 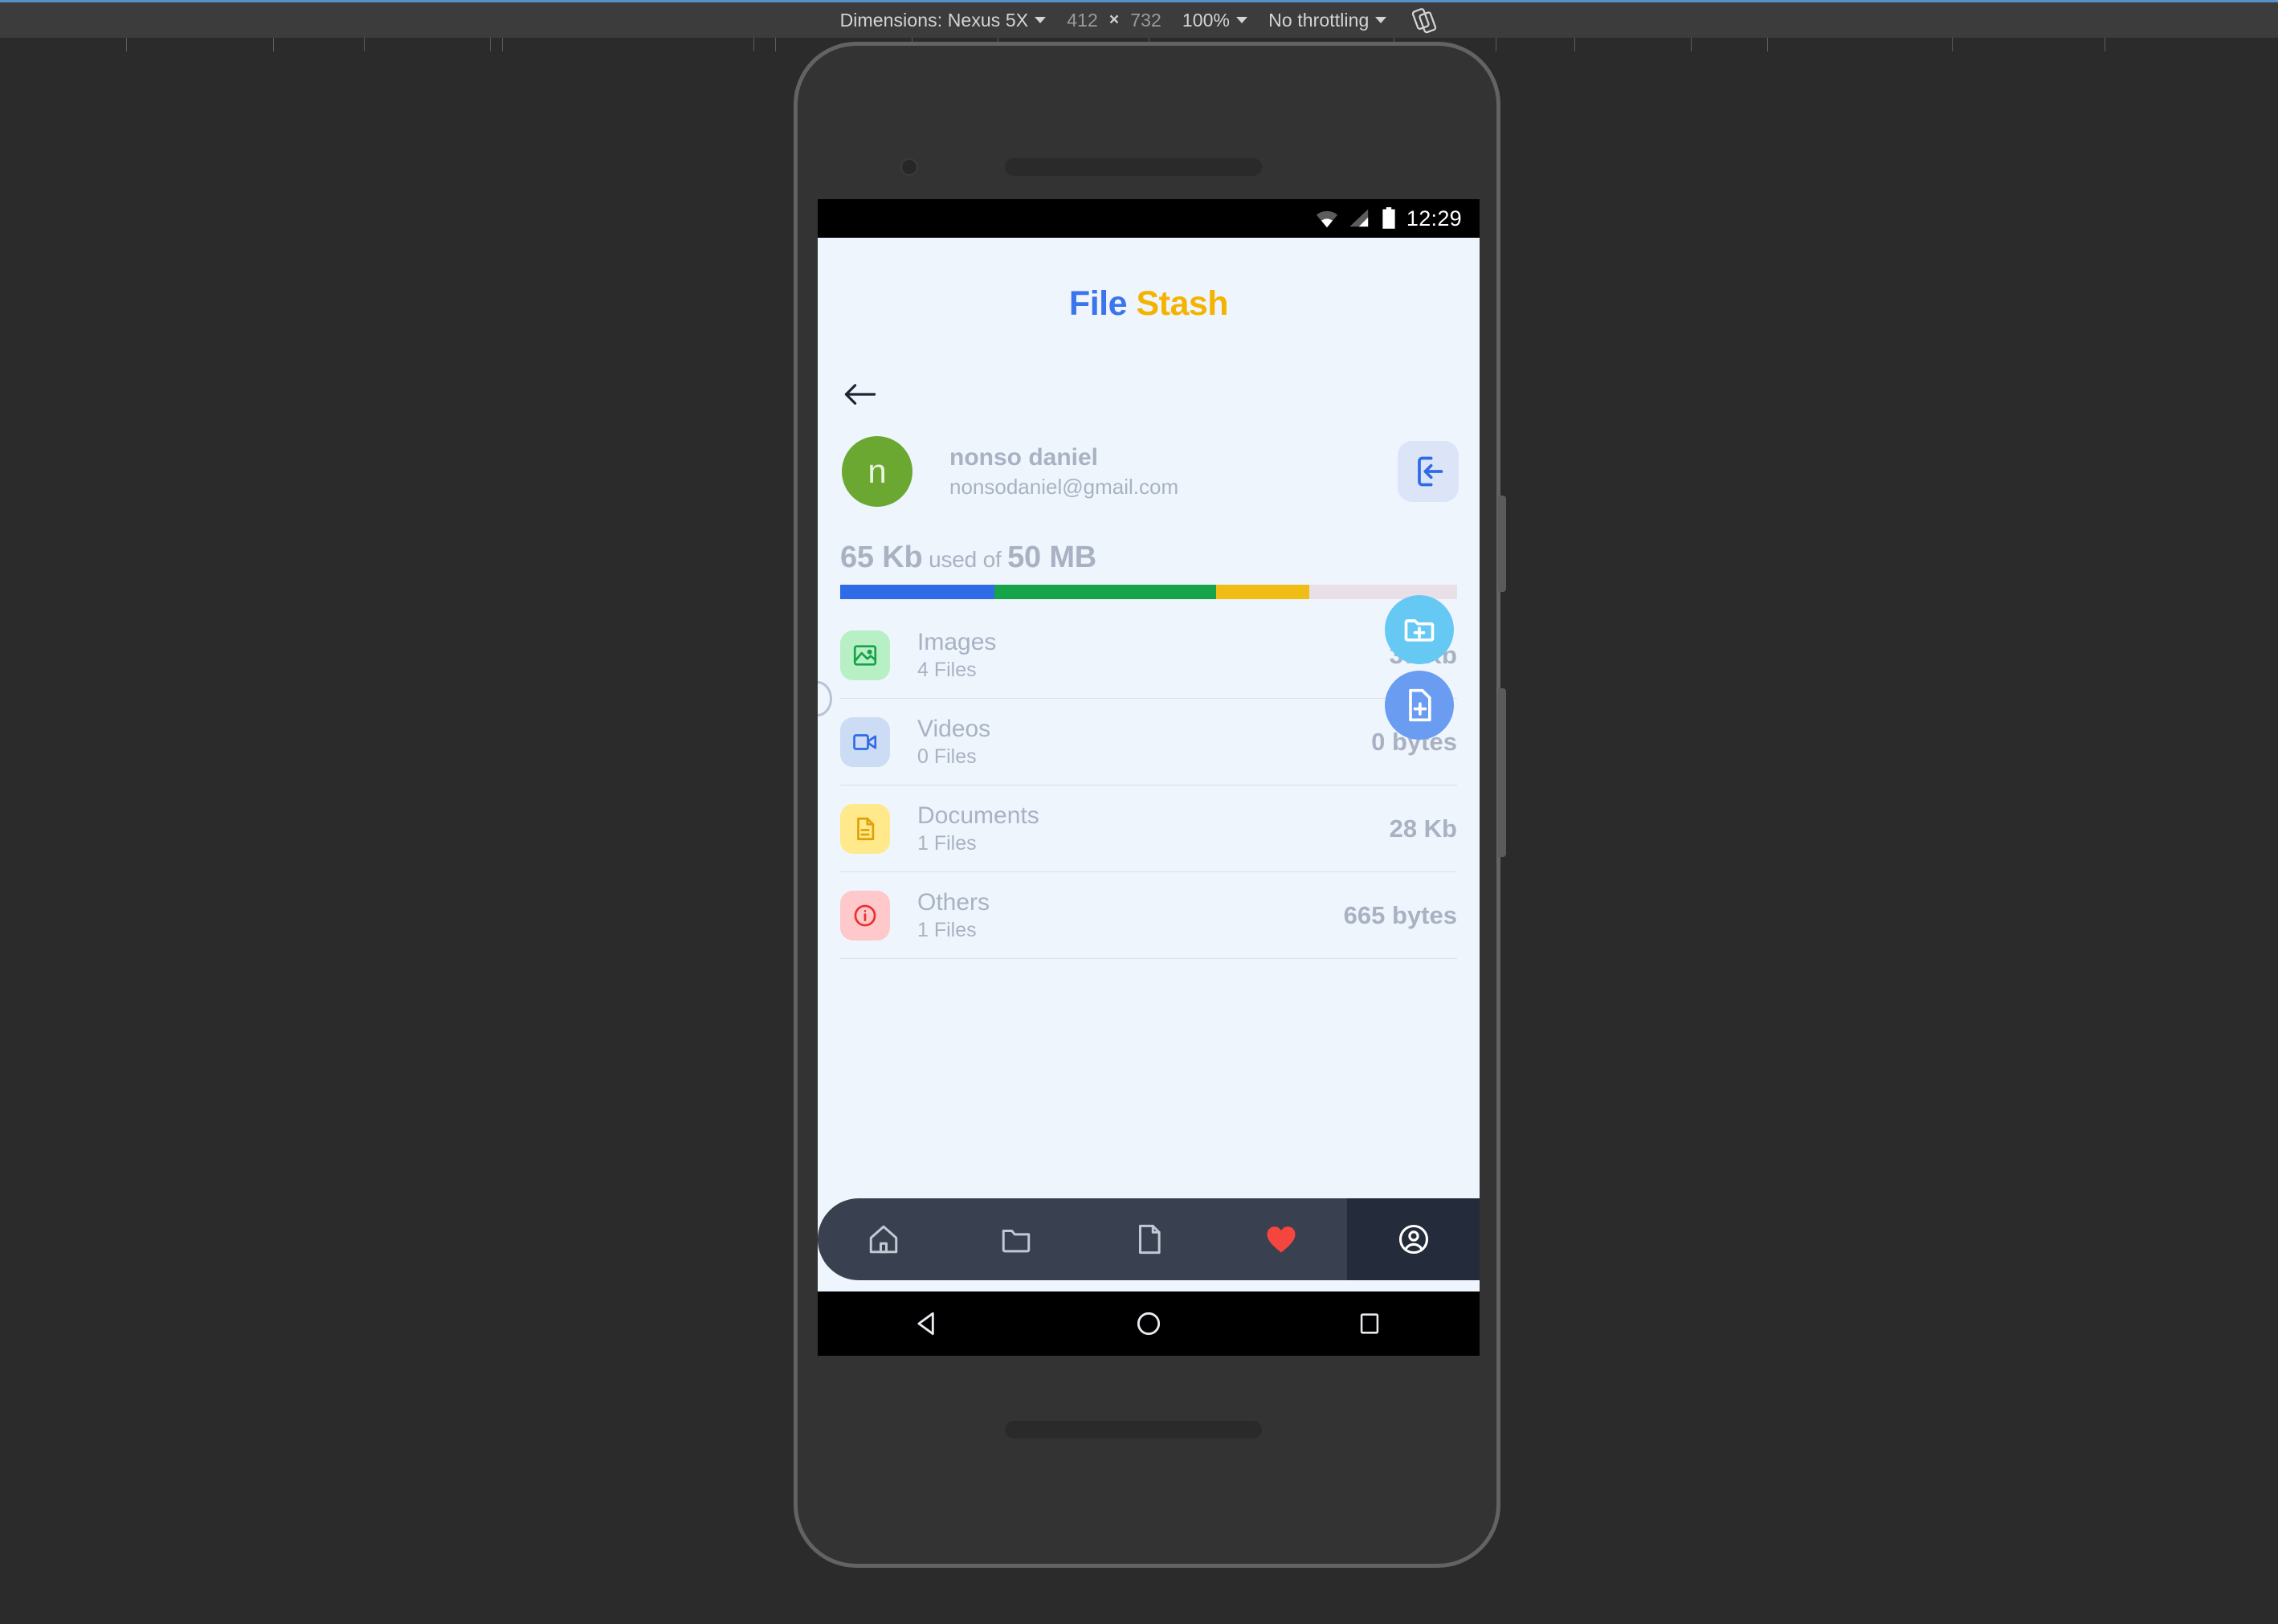 I want to click on profile-row: n nonso daniel nonsodaniel@gmail.com, so click(x=1149, y=457).